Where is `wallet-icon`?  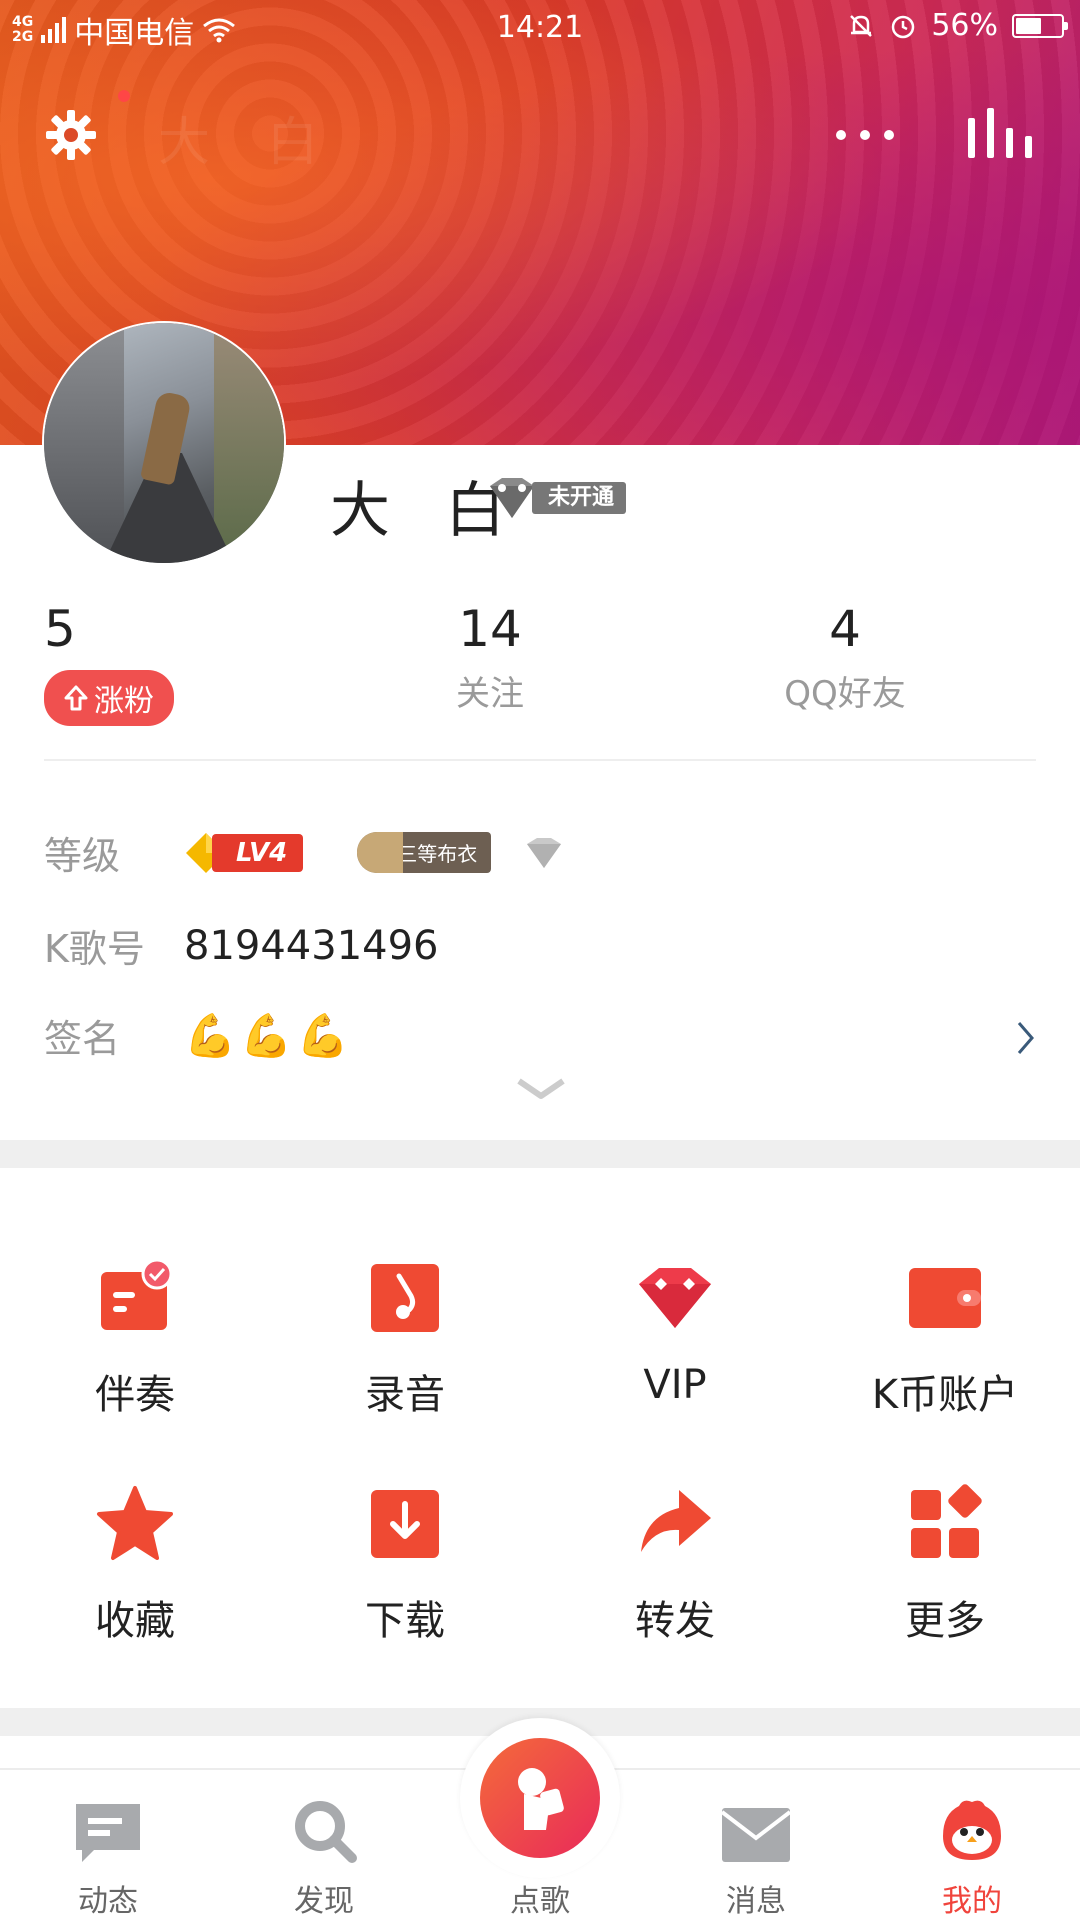 wallet-icon is located at coordinates (945, 1298).